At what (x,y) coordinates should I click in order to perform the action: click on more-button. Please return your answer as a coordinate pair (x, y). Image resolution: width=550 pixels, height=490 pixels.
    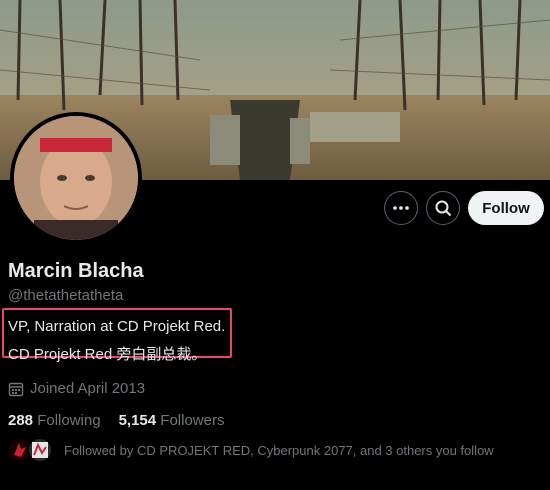
    Looking at the image, I should click on (401, 208).